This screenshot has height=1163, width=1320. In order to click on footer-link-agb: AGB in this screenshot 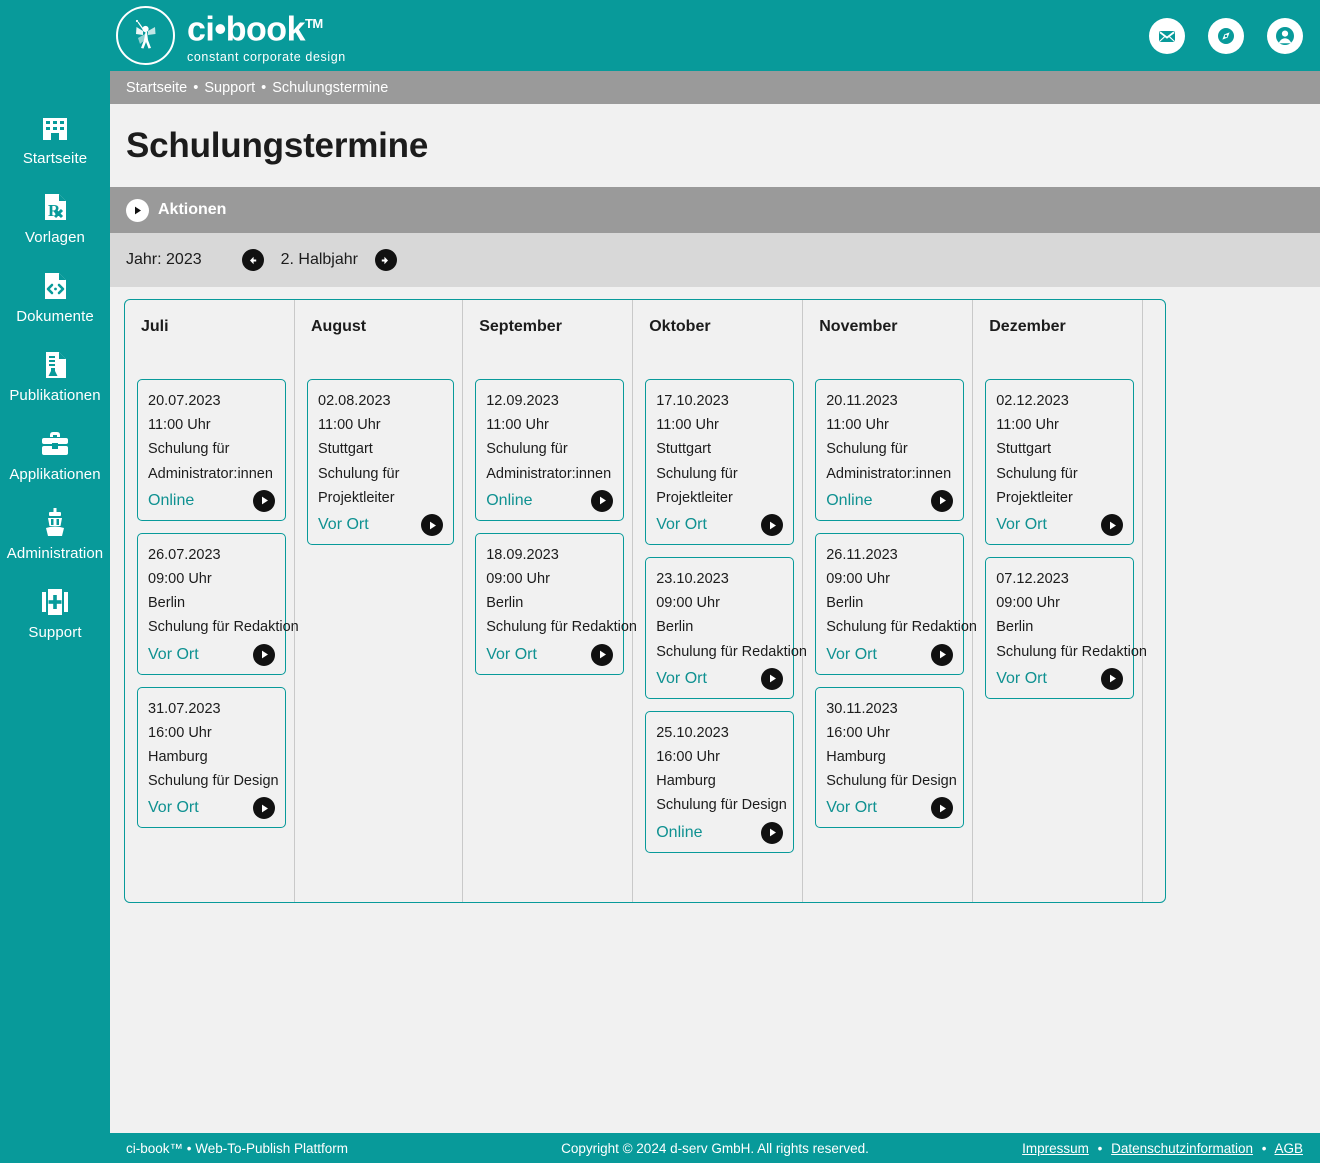, I will do `click(1288, 1148)`.